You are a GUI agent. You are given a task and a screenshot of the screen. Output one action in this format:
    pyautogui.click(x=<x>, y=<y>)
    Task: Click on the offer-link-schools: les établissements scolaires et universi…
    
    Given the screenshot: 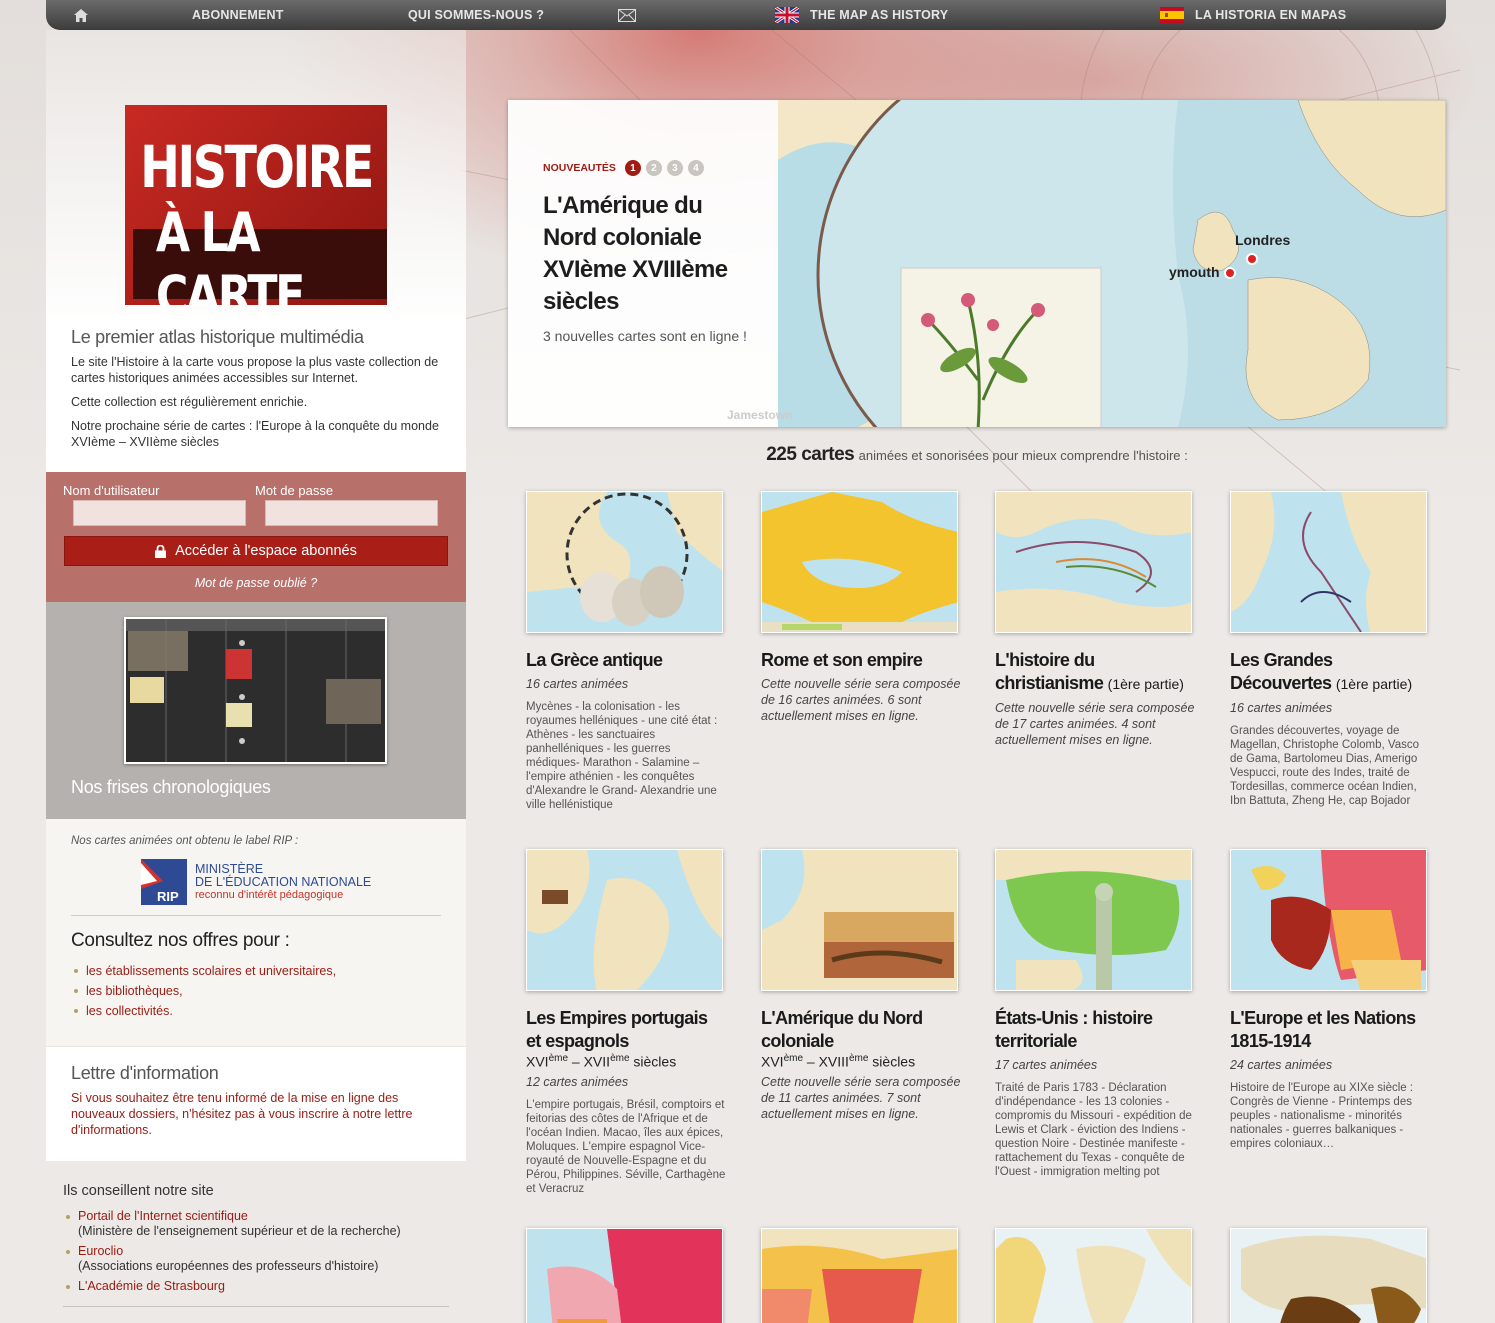 What is the action you would take?
    pyautogui.click(x=256, y=971)
    